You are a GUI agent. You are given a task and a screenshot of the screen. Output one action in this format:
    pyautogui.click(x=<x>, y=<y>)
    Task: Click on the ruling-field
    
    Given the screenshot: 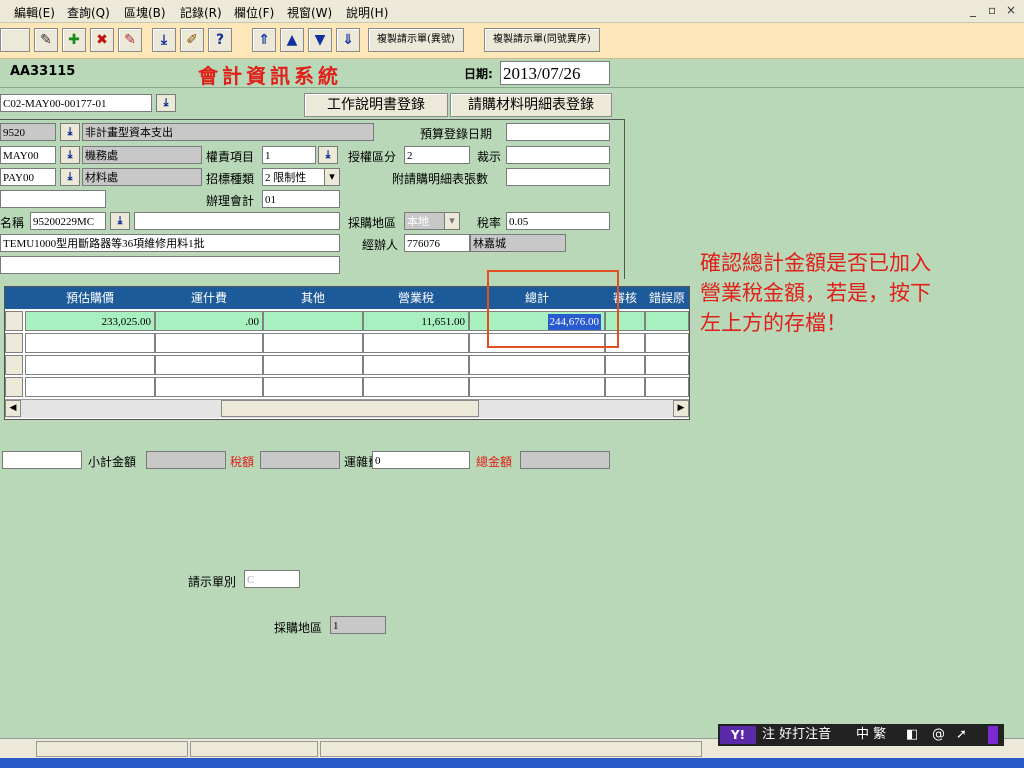 What is the action you would take?
    pyautogui.click(x=558, y=155)
    